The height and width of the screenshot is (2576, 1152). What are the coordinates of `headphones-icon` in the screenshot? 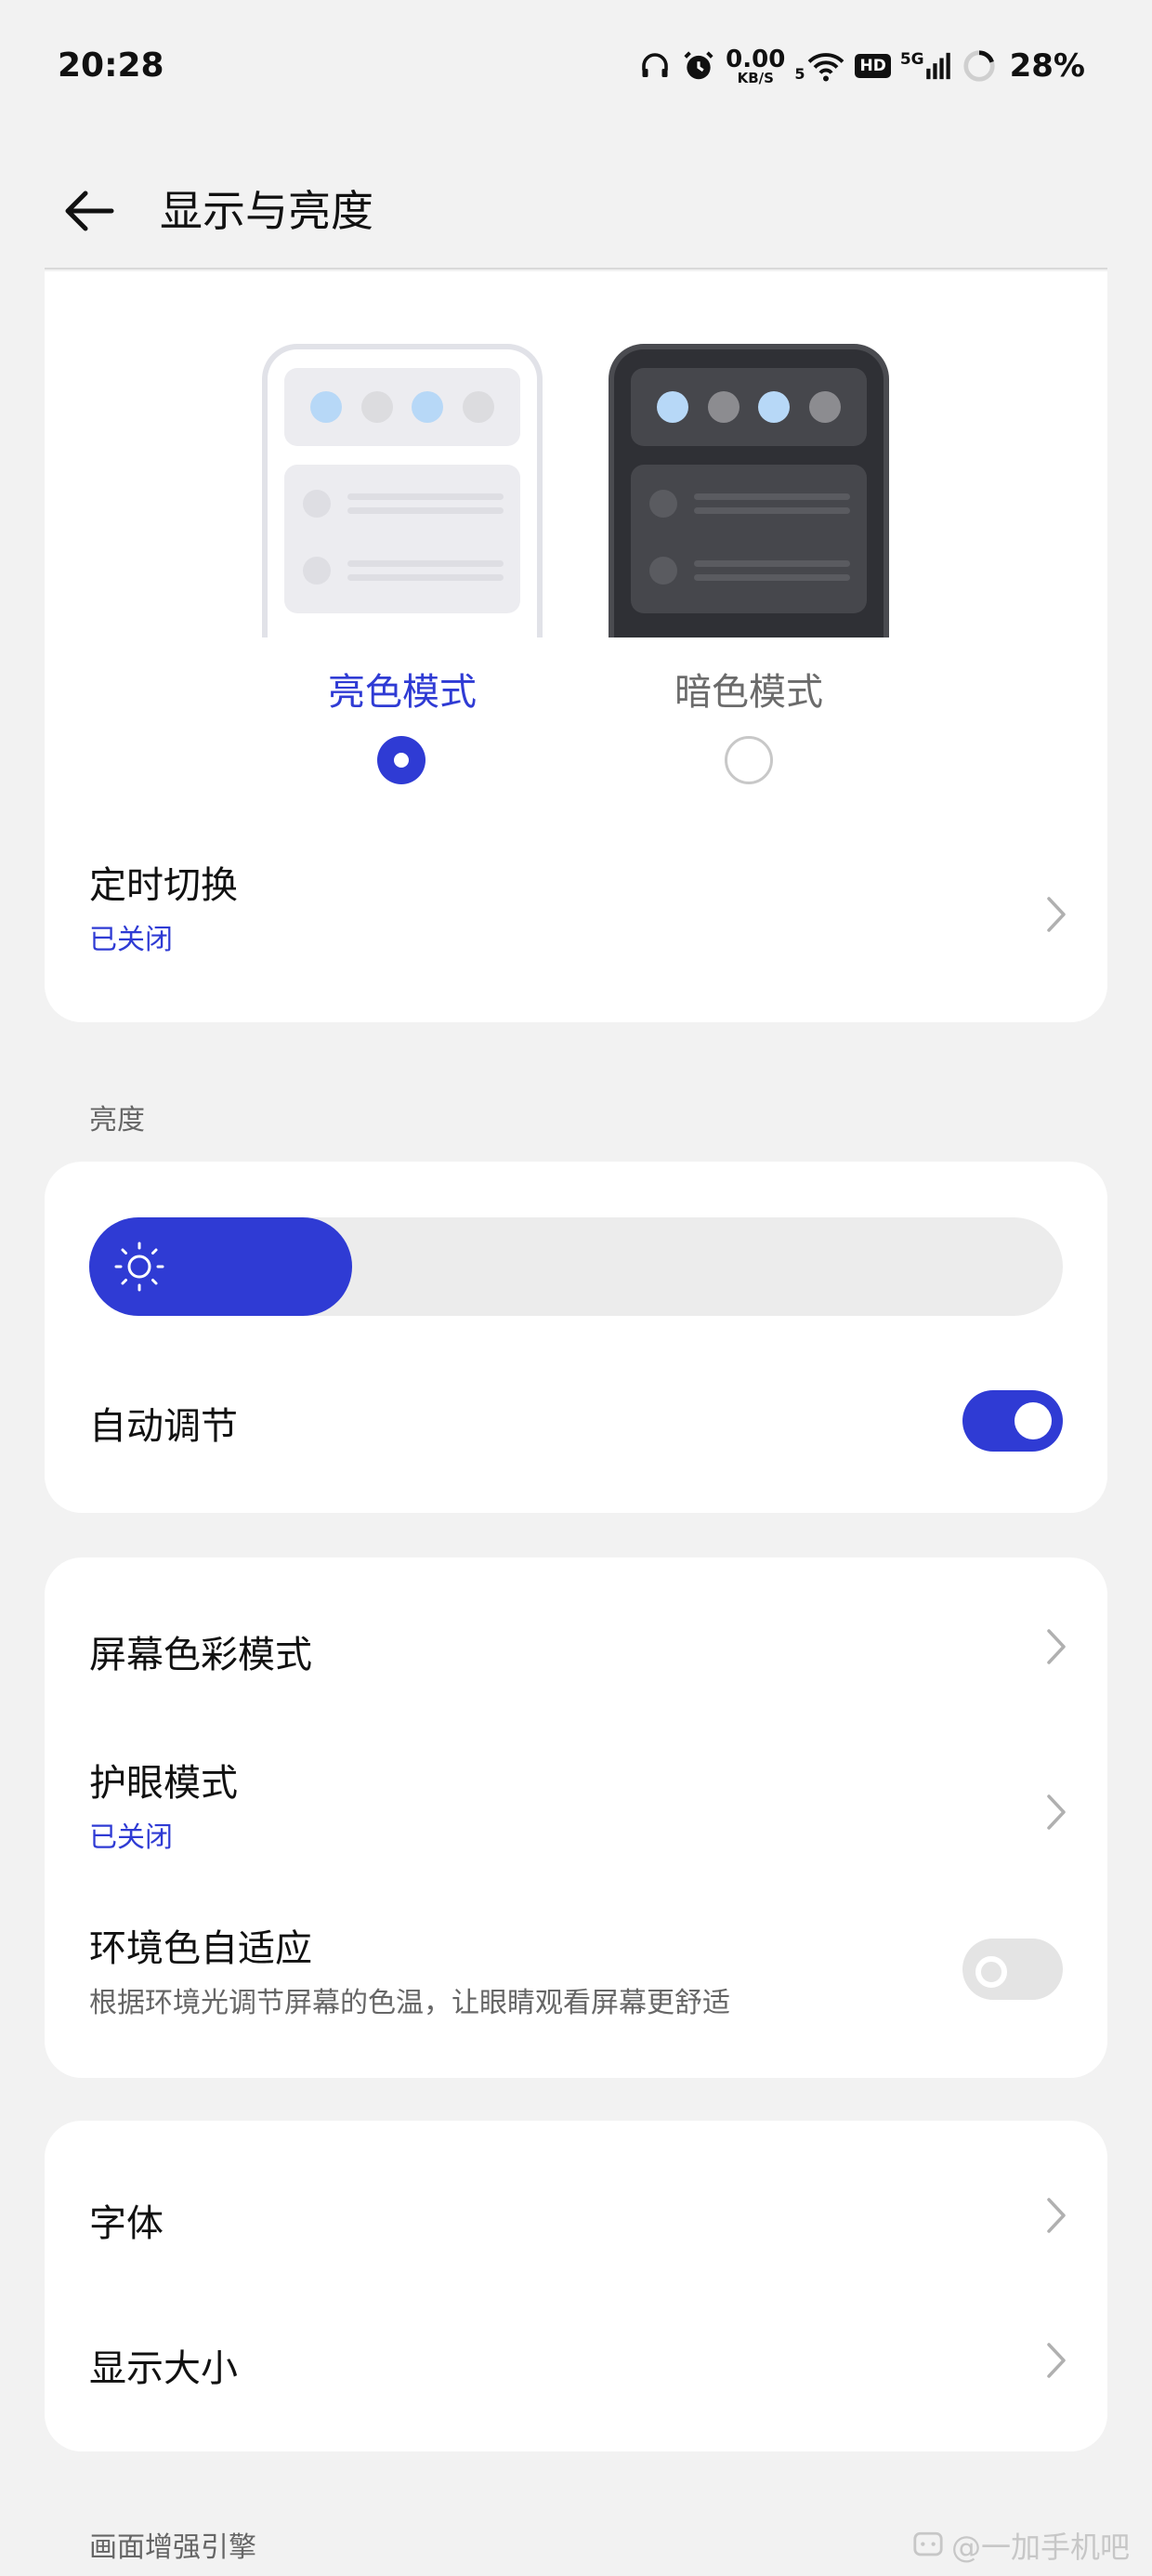 It's located at (655, 65).